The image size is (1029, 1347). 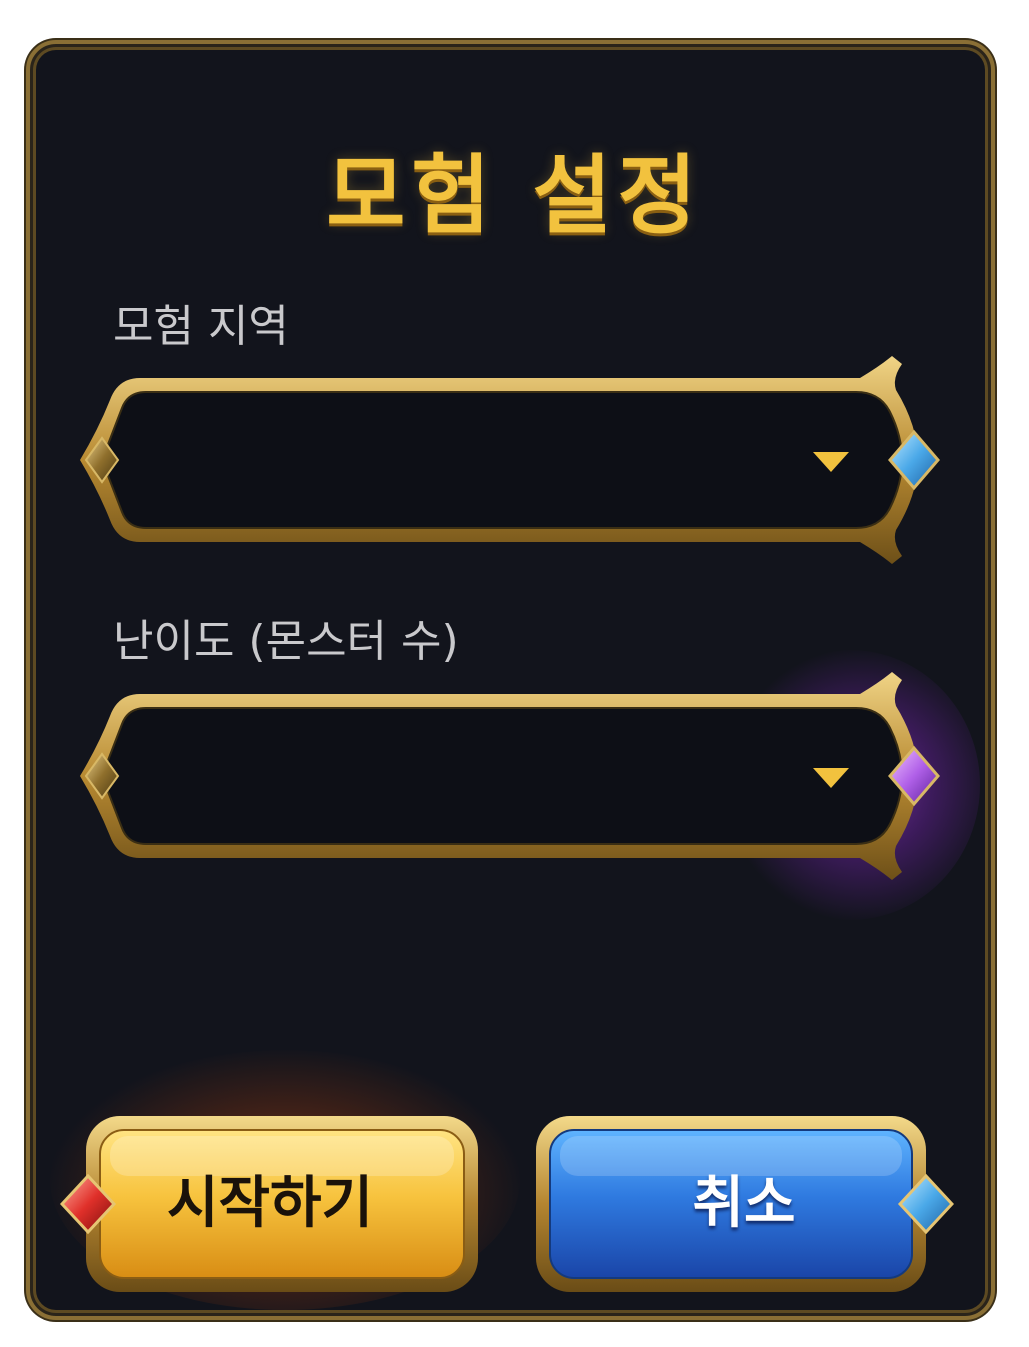 I want to click on start-button-label: 시작하기, so click(x=270, y=1203).